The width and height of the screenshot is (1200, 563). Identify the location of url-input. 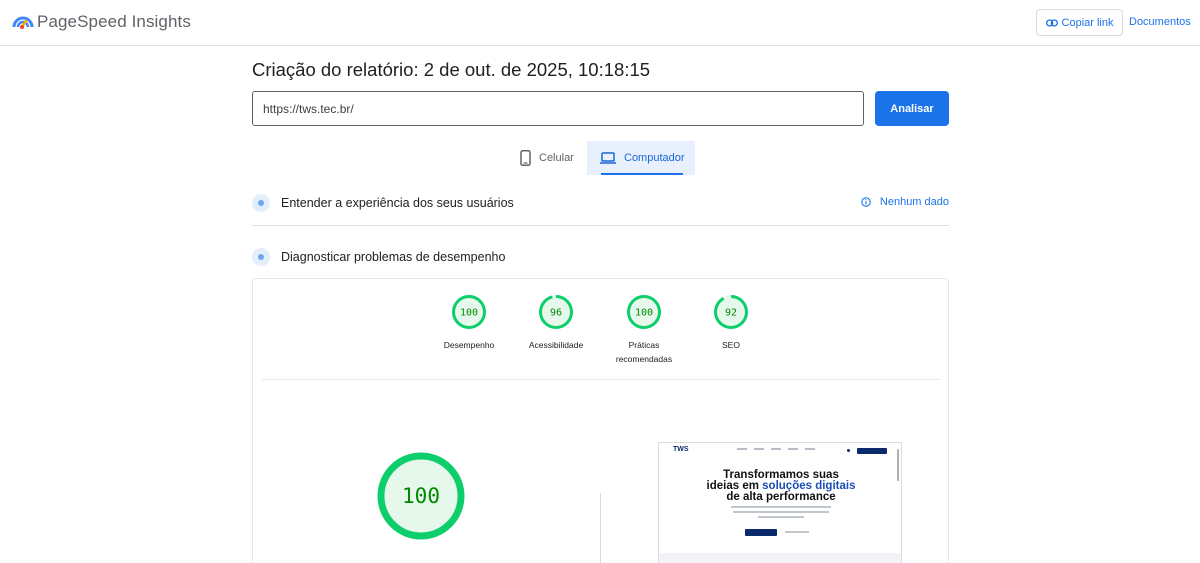
(558, 108).